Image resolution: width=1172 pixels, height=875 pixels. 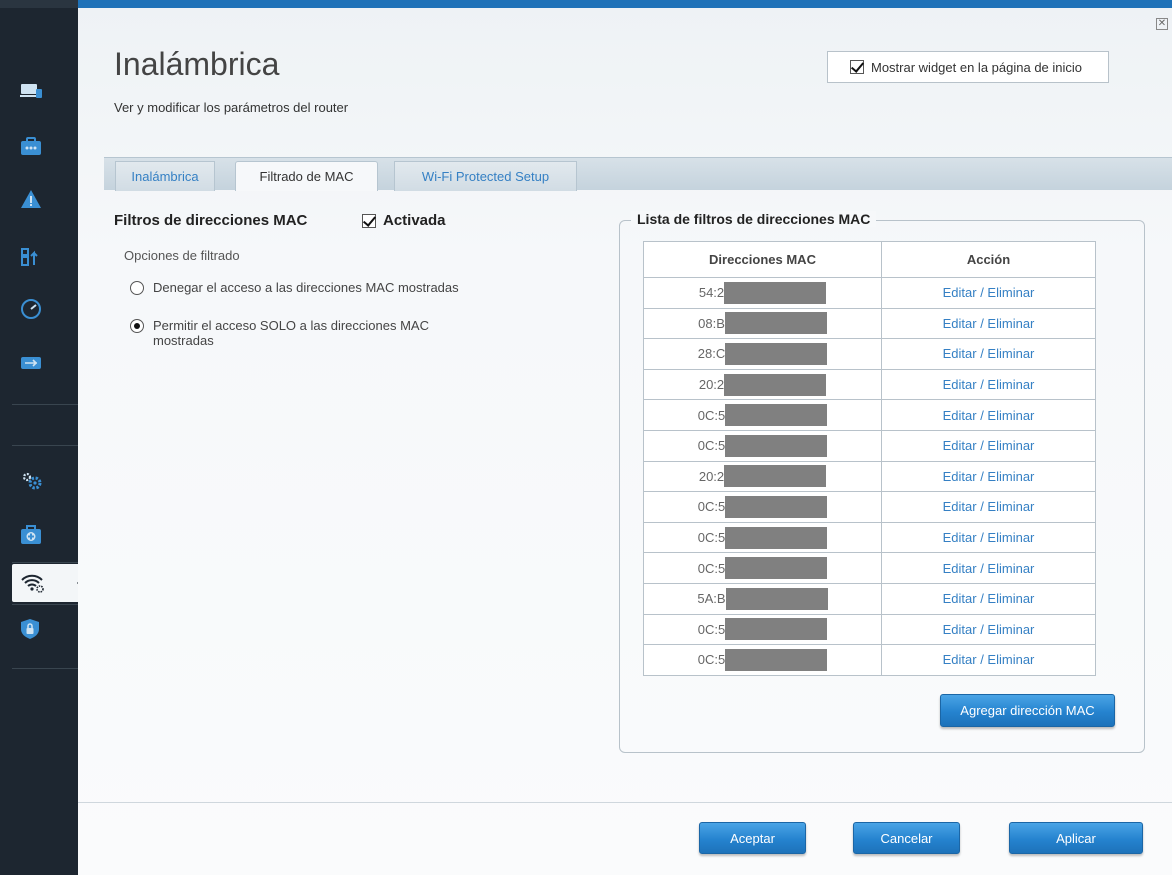 What do you see at coordinates (625, 802) in the screenshot?
I see `footer-divider` at bounding box center [625, 802].